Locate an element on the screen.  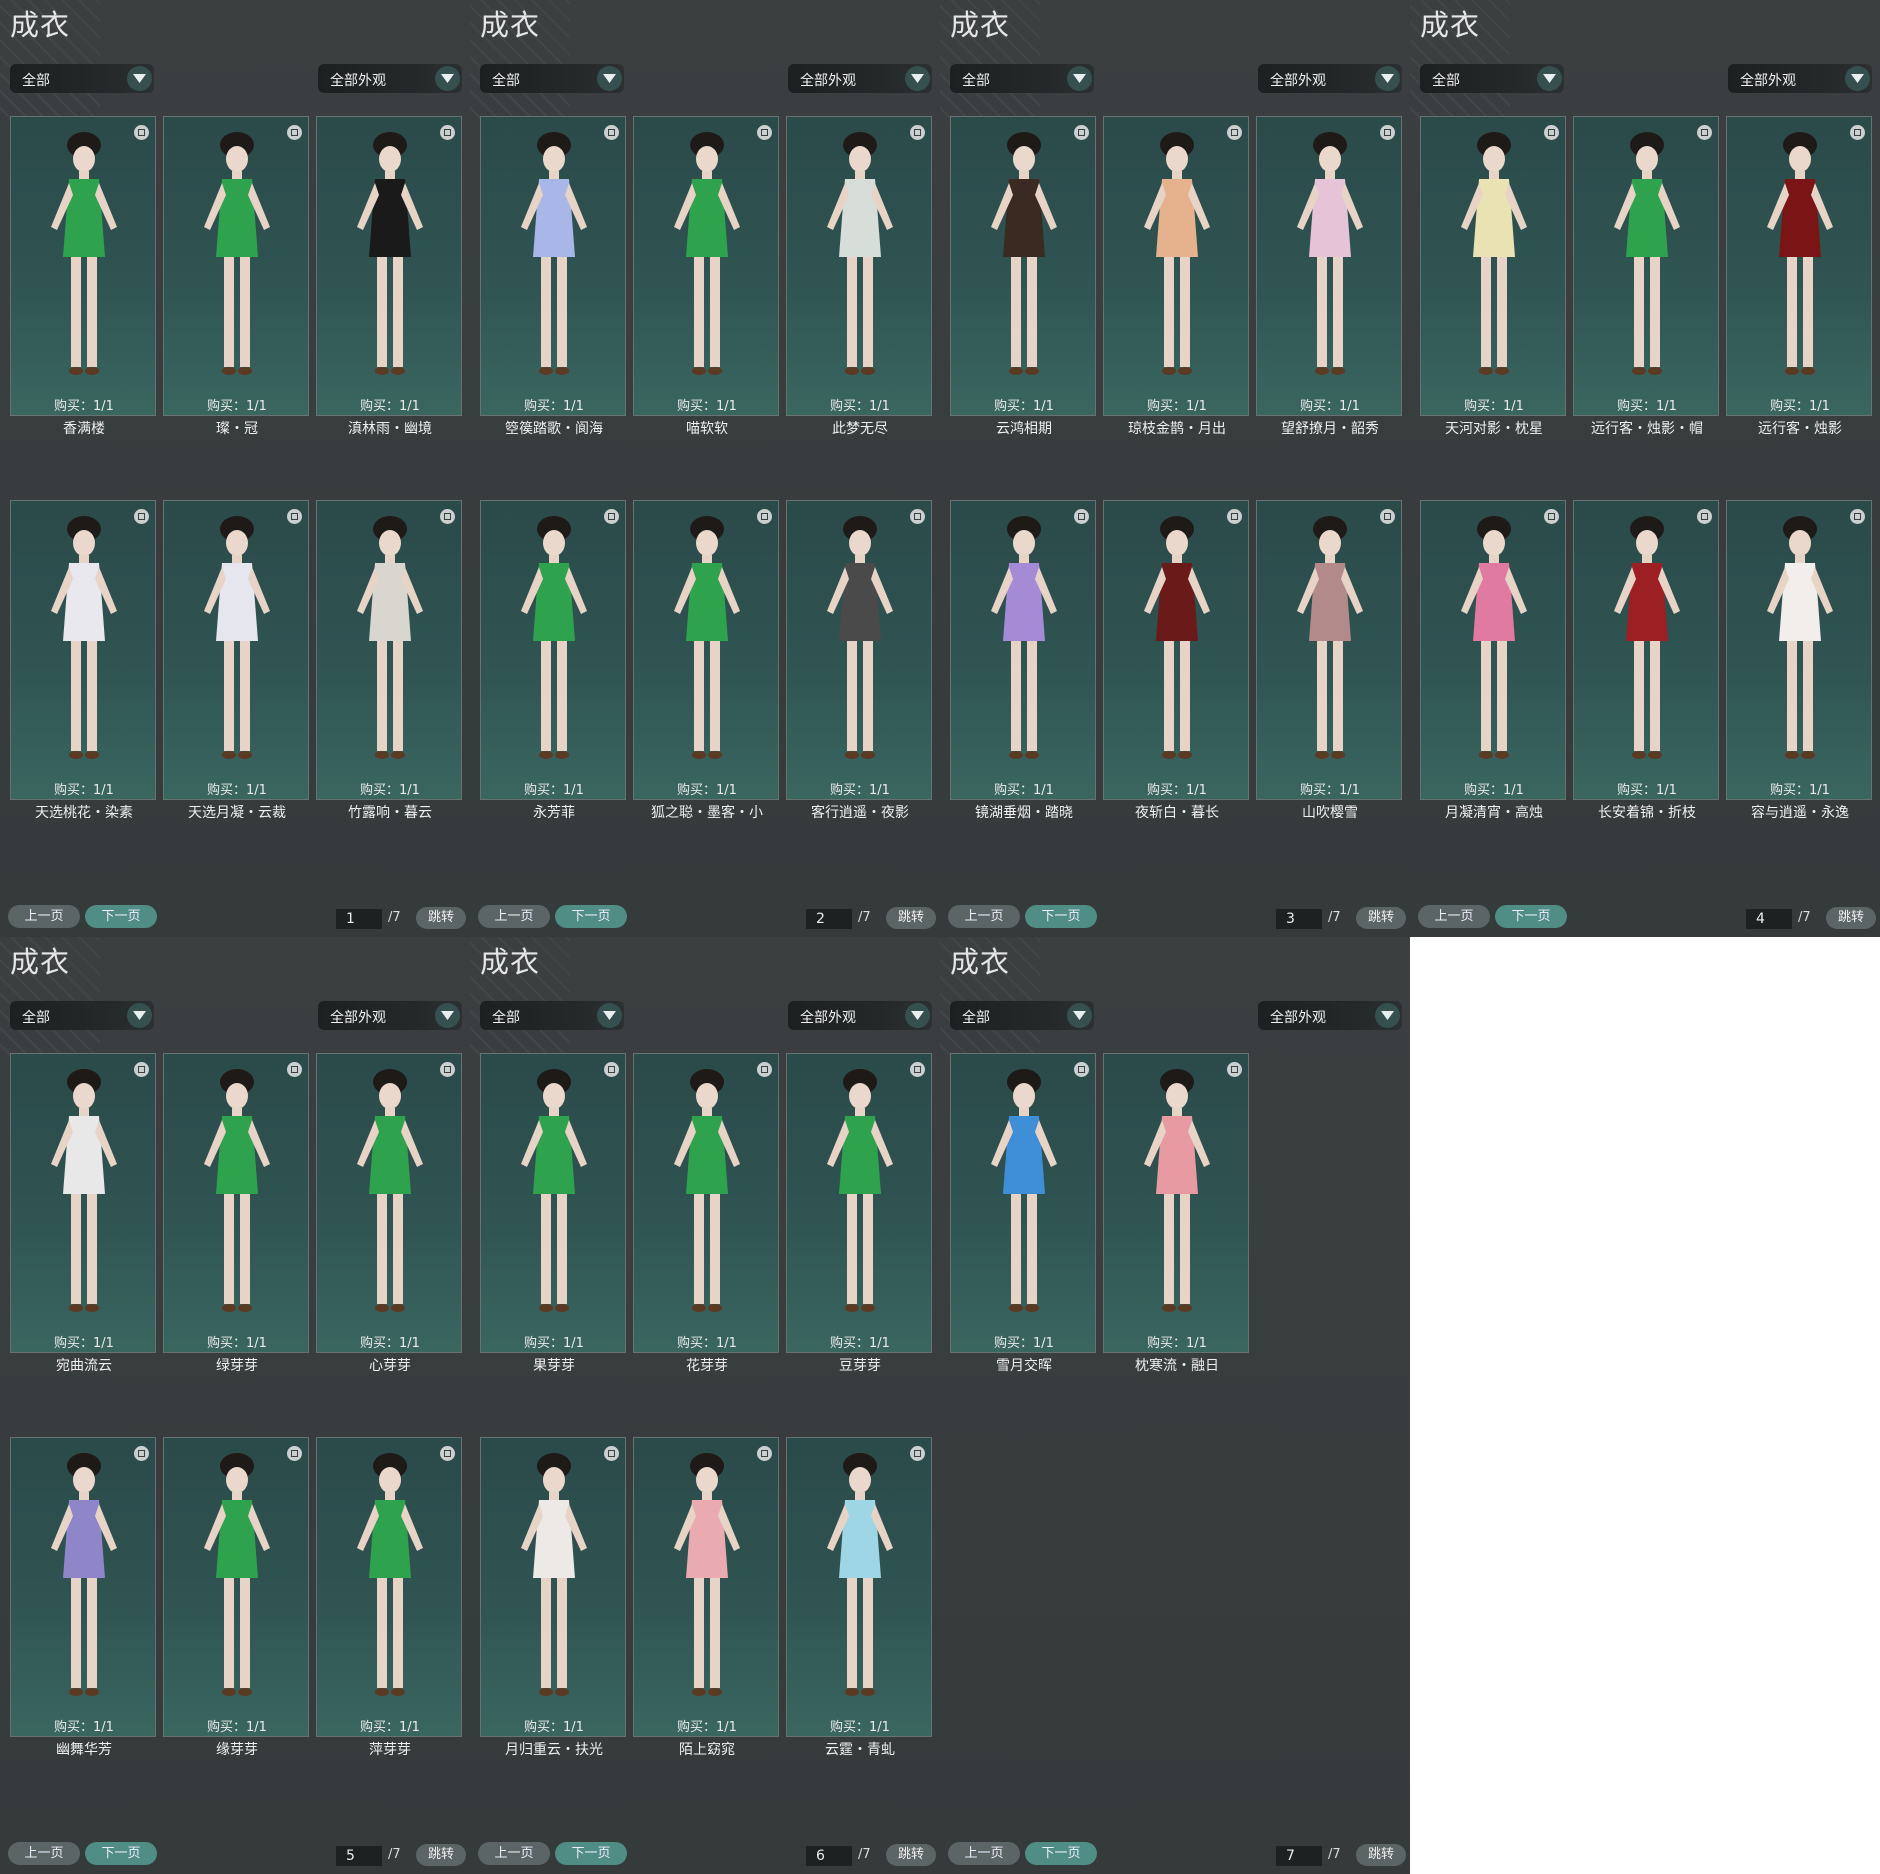
outfit-card: 购买：1/1 容与逍遥・永逸 is located at coordinates (1799, 660).